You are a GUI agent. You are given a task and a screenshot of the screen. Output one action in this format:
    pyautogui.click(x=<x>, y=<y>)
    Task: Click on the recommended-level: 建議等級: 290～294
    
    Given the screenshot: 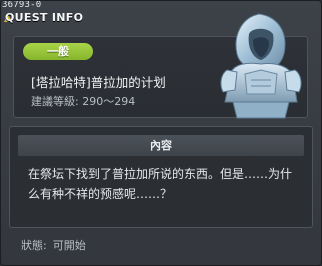 What is the action you would take?
    pyautogui.click(x=83, y=101)
    